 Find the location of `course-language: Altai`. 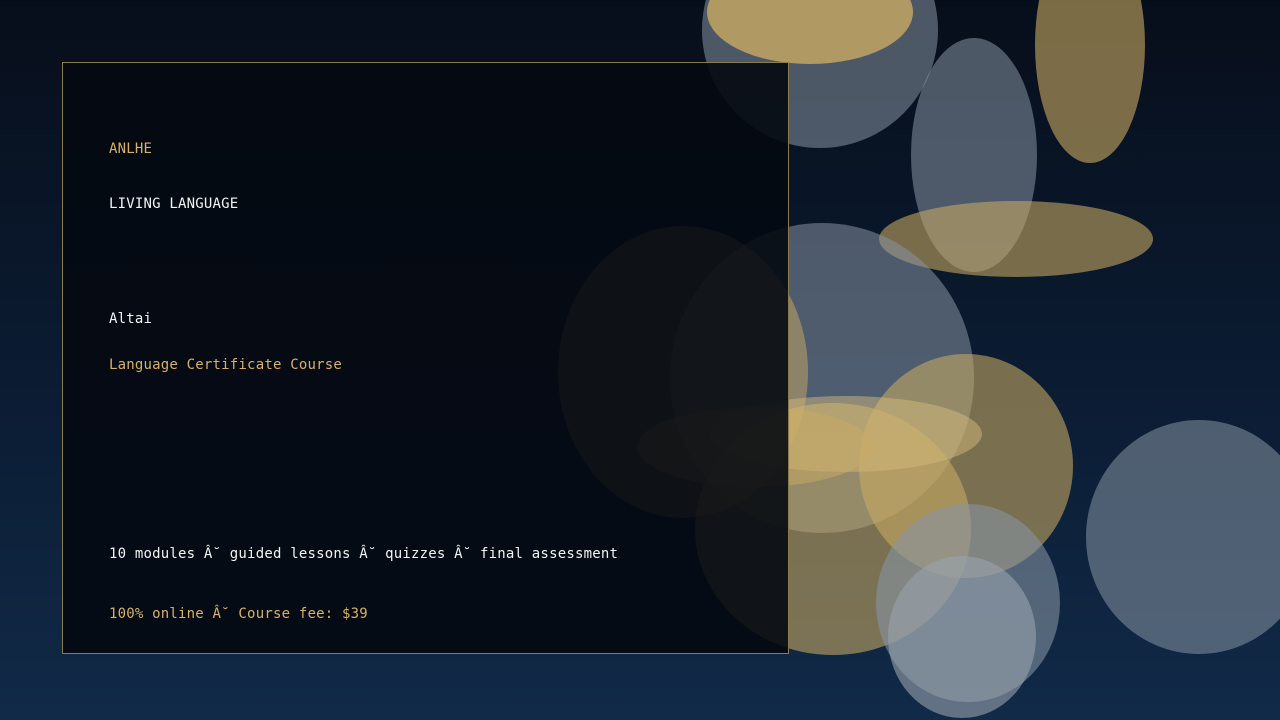

course-language: Altai is located at coordinates (131, 319).